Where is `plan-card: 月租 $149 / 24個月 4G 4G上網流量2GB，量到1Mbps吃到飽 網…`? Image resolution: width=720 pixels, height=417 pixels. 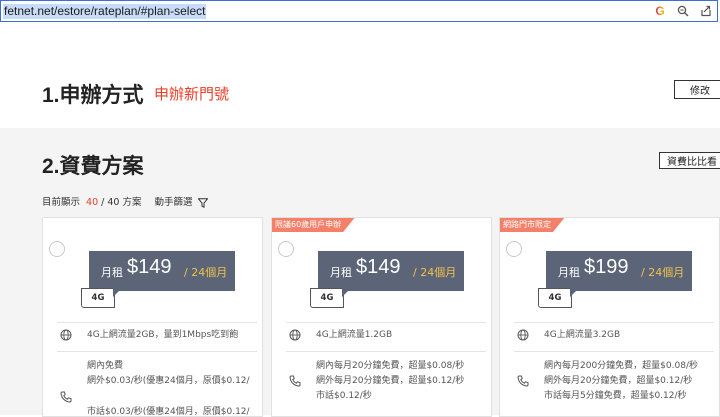
plan-card: 月租 $149 / 24個月 4G 4G上網流量2GB，量到1Mbps吃到飽 網… is located at coordinates (152, 317).